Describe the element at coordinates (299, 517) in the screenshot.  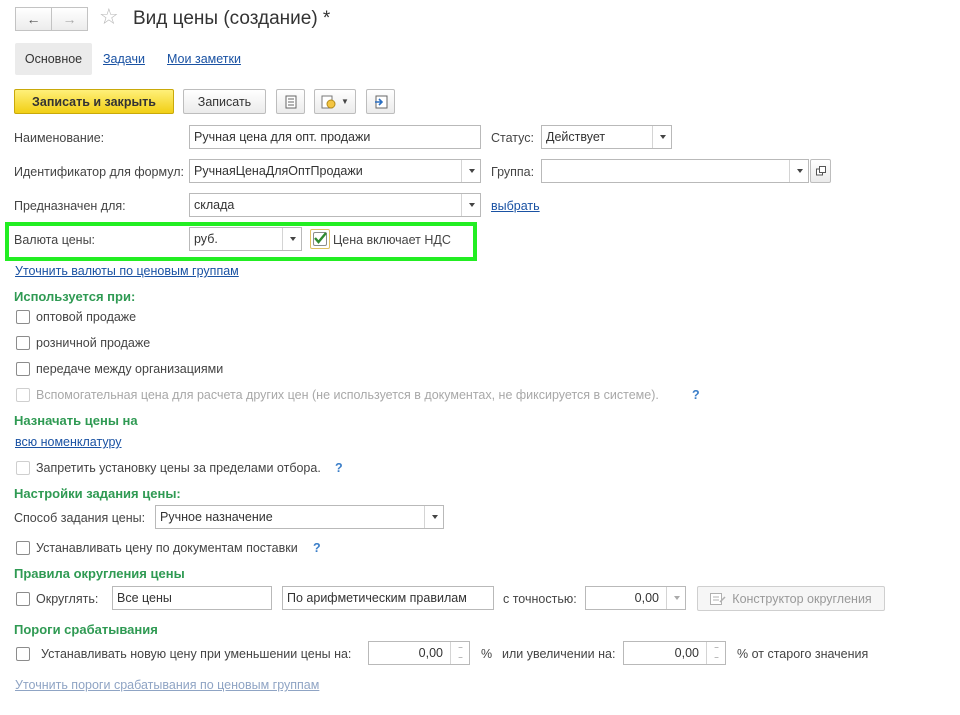
I see `method-select: Ручное назначение` at that location.